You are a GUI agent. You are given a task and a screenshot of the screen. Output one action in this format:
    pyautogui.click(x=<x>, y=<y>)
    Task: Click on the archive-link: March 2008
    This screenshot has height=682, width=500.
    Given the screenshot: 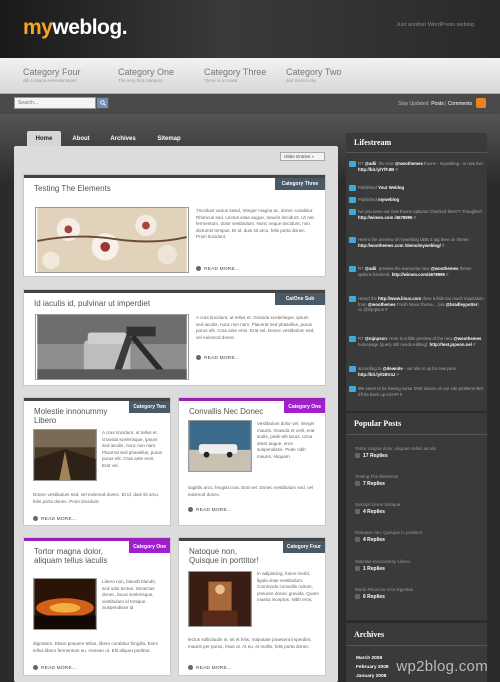 What is the action you would take?
    pyautogui.click(x=369, y=658)
    